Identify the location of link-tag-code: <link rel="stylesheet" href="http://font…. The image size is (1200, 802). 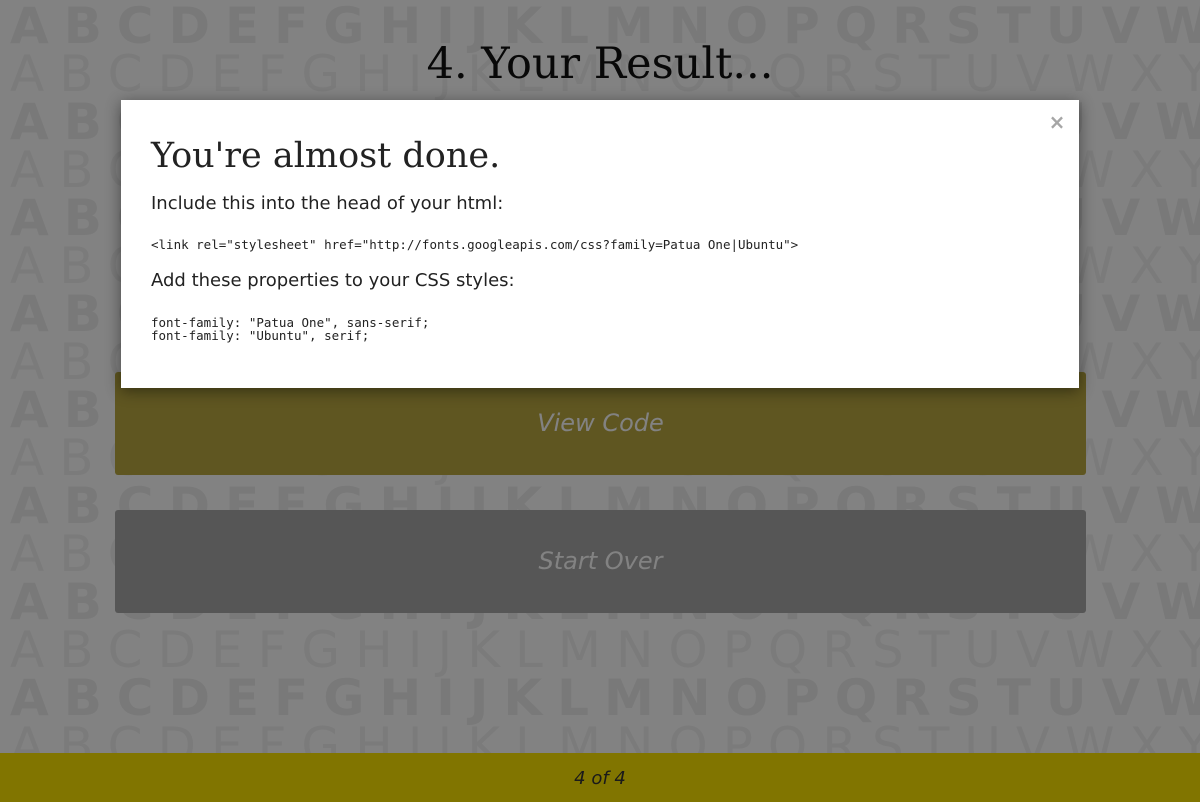
(475, 244).